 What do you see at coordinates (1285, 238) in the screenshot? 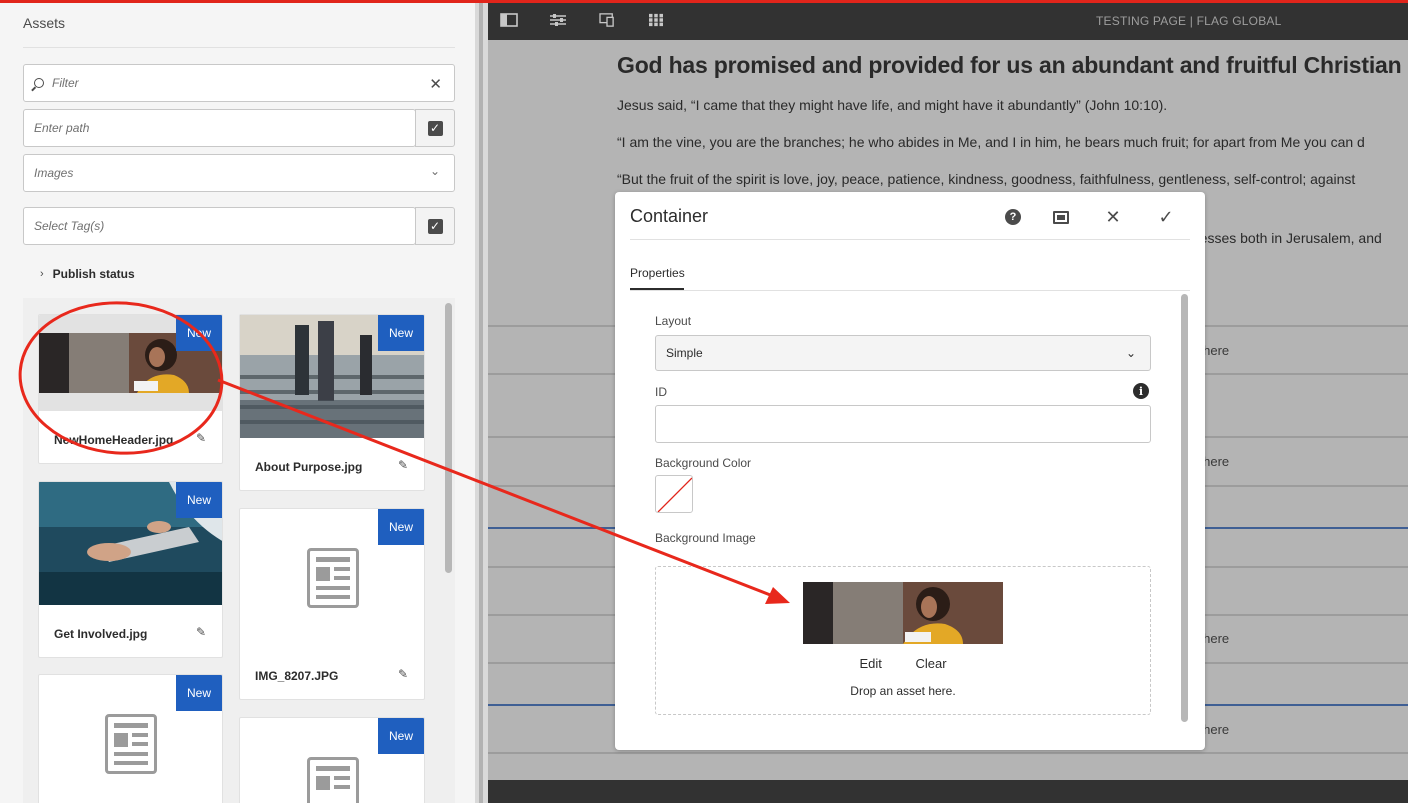
I see `paragraph: tnesses both in Jerusalem, and` at bounding box center [1285, 238].